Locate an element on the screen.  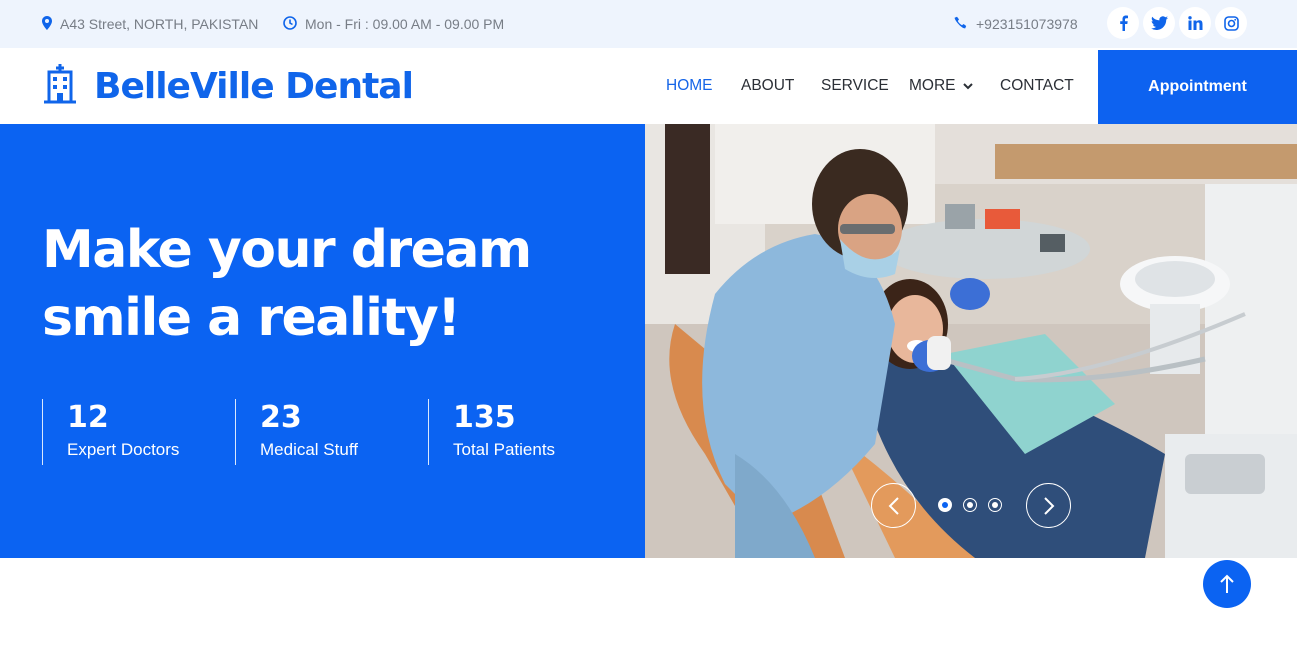
brand-name: BelleVille Dental is located at coordinates (254, 86).